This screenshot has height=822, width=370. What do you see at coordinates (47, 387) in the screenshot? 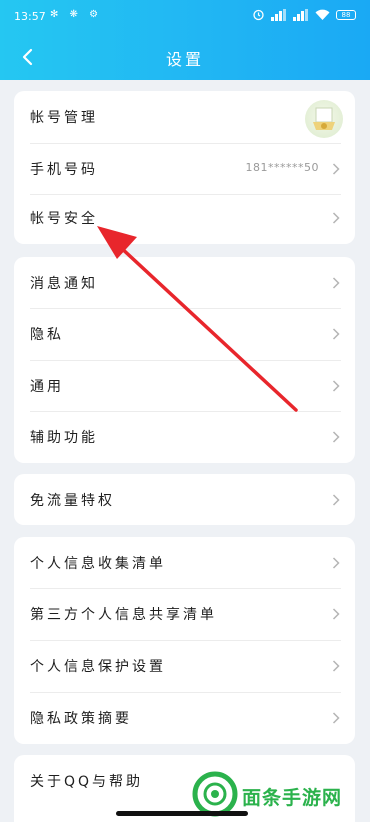
I see `settings-item-label: 通用` at bounding box center [47, 387].